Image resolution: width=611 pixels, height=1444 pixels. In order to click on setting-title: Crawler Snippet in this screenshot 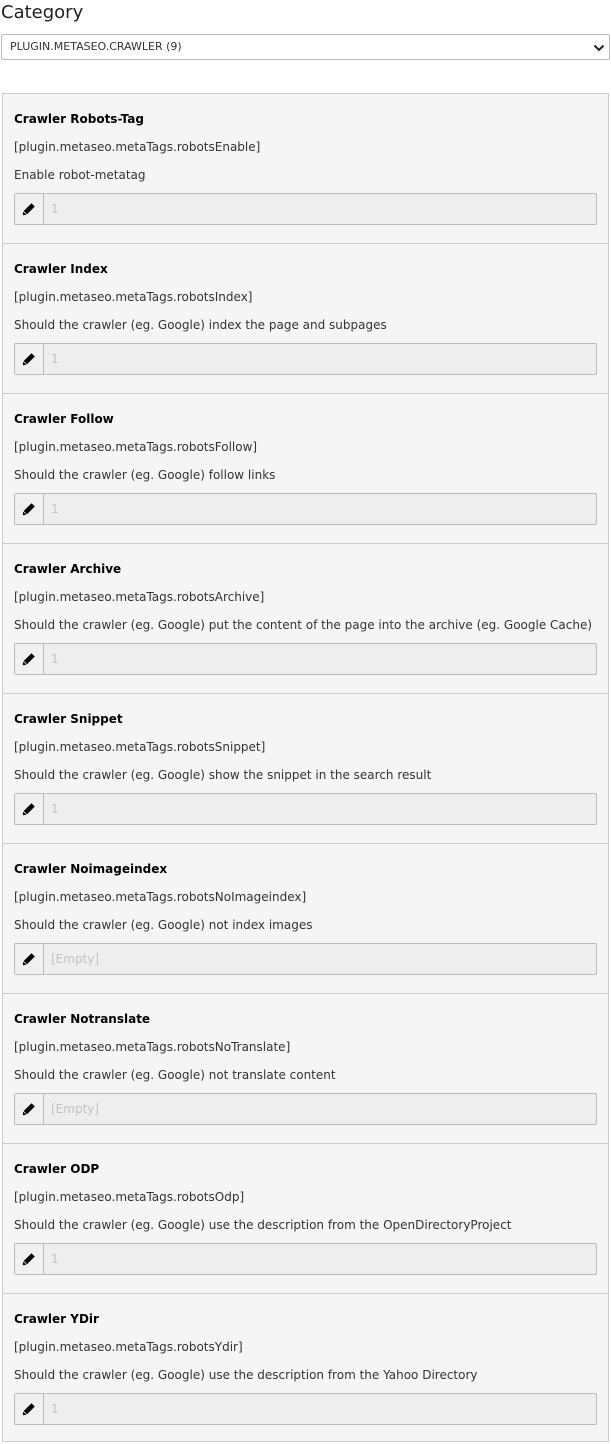, I will do `click(68, 719)`.